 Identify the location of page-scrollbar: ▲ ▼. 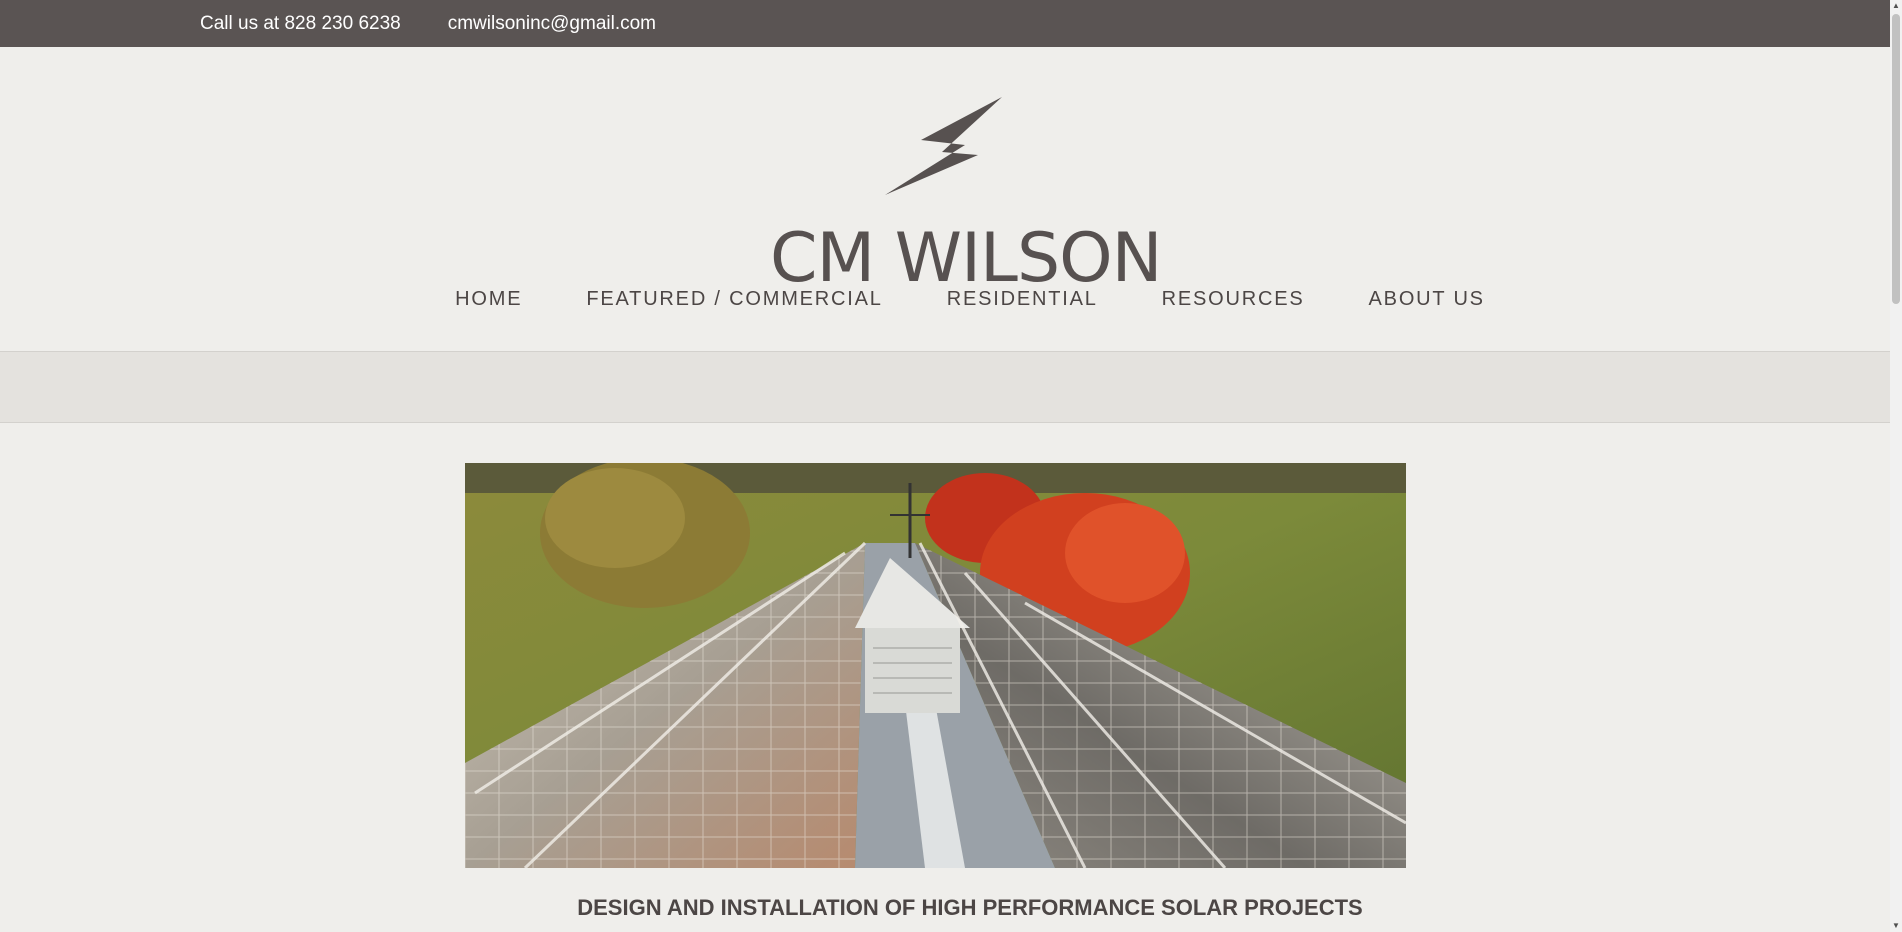
(1896, 466).